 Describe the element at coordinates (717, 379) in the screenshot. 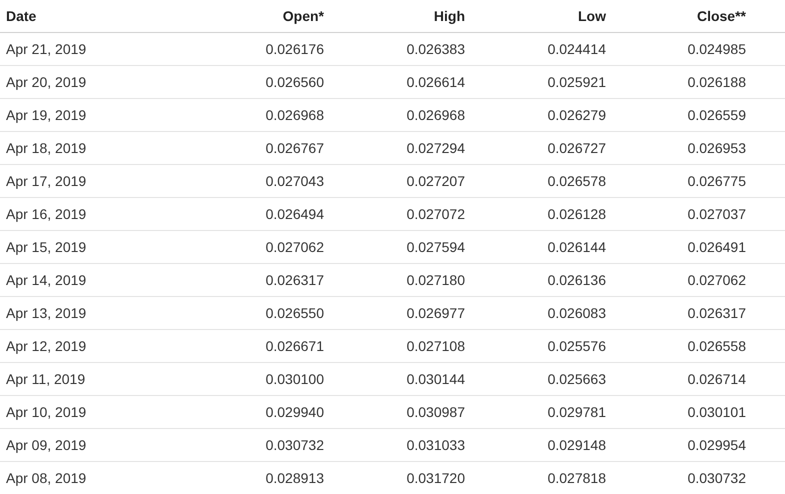

I see `table-cell: 0.026714` at that location.